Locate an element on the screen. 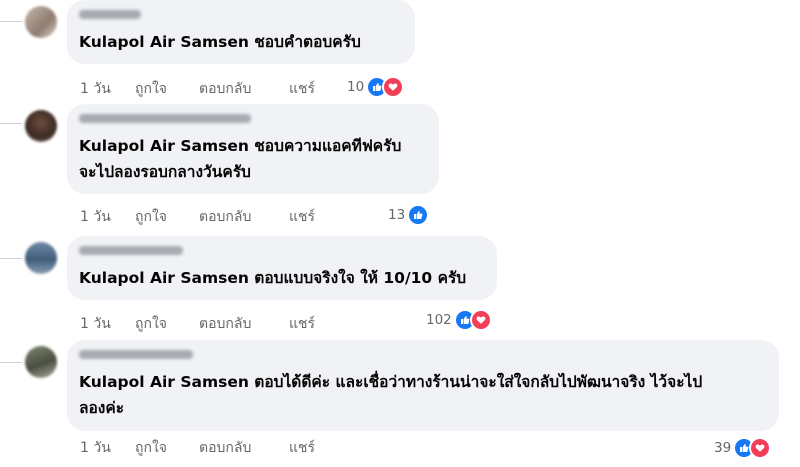  like-icon is located at coordinates (418, 215).